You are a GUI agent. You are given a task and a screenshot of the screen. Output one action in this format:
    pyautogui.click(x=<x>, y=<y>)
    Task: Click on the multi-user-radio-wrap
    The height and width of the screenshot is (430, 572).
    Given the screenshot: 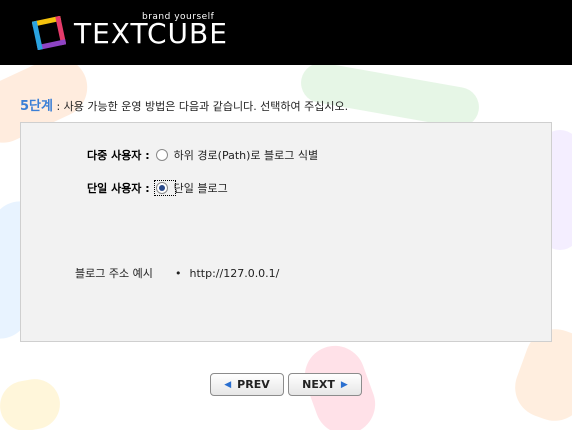 What is the action you would take?
    pyautogui.click(x=164, y=155)
    